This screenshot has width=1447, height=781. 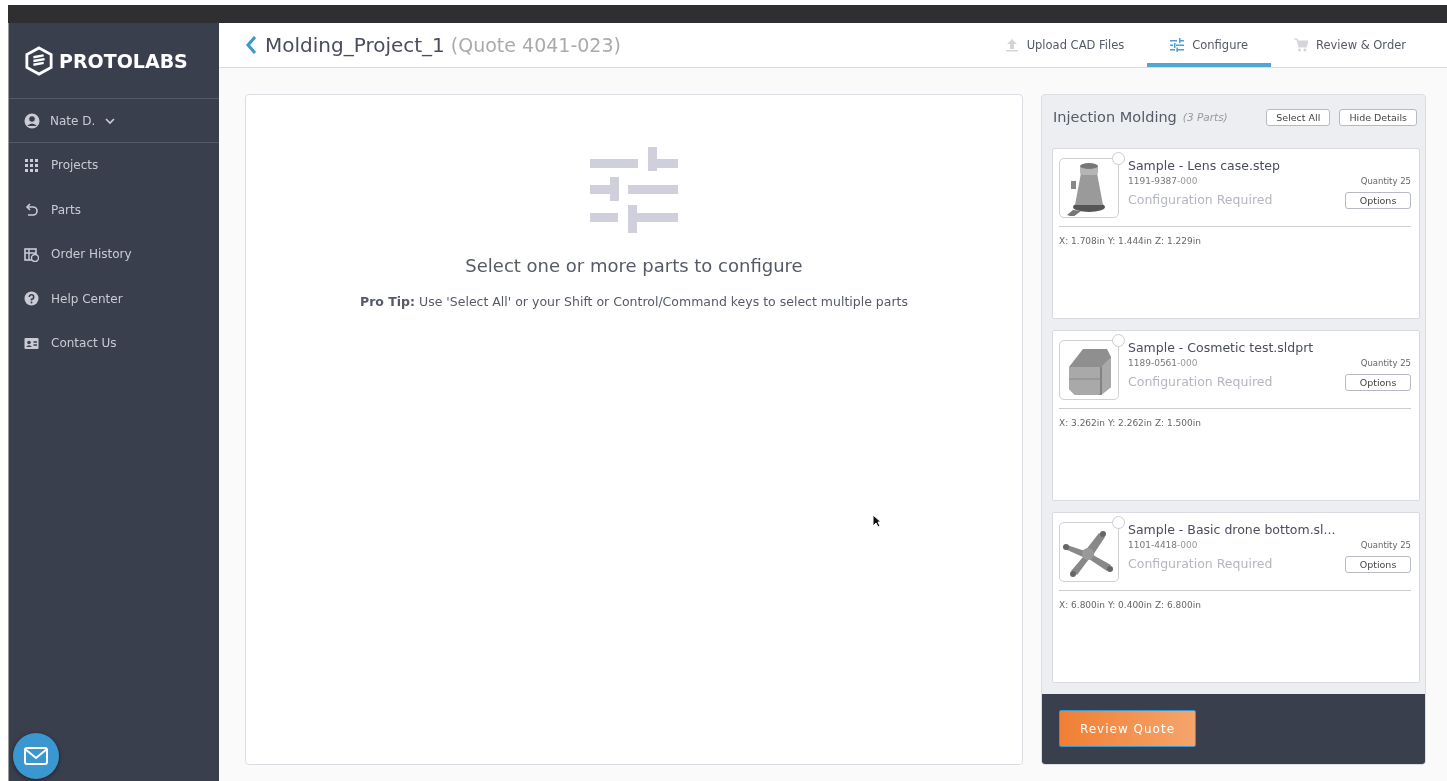 I want to click on chevron-down-icon, so click(x=110, y=120).